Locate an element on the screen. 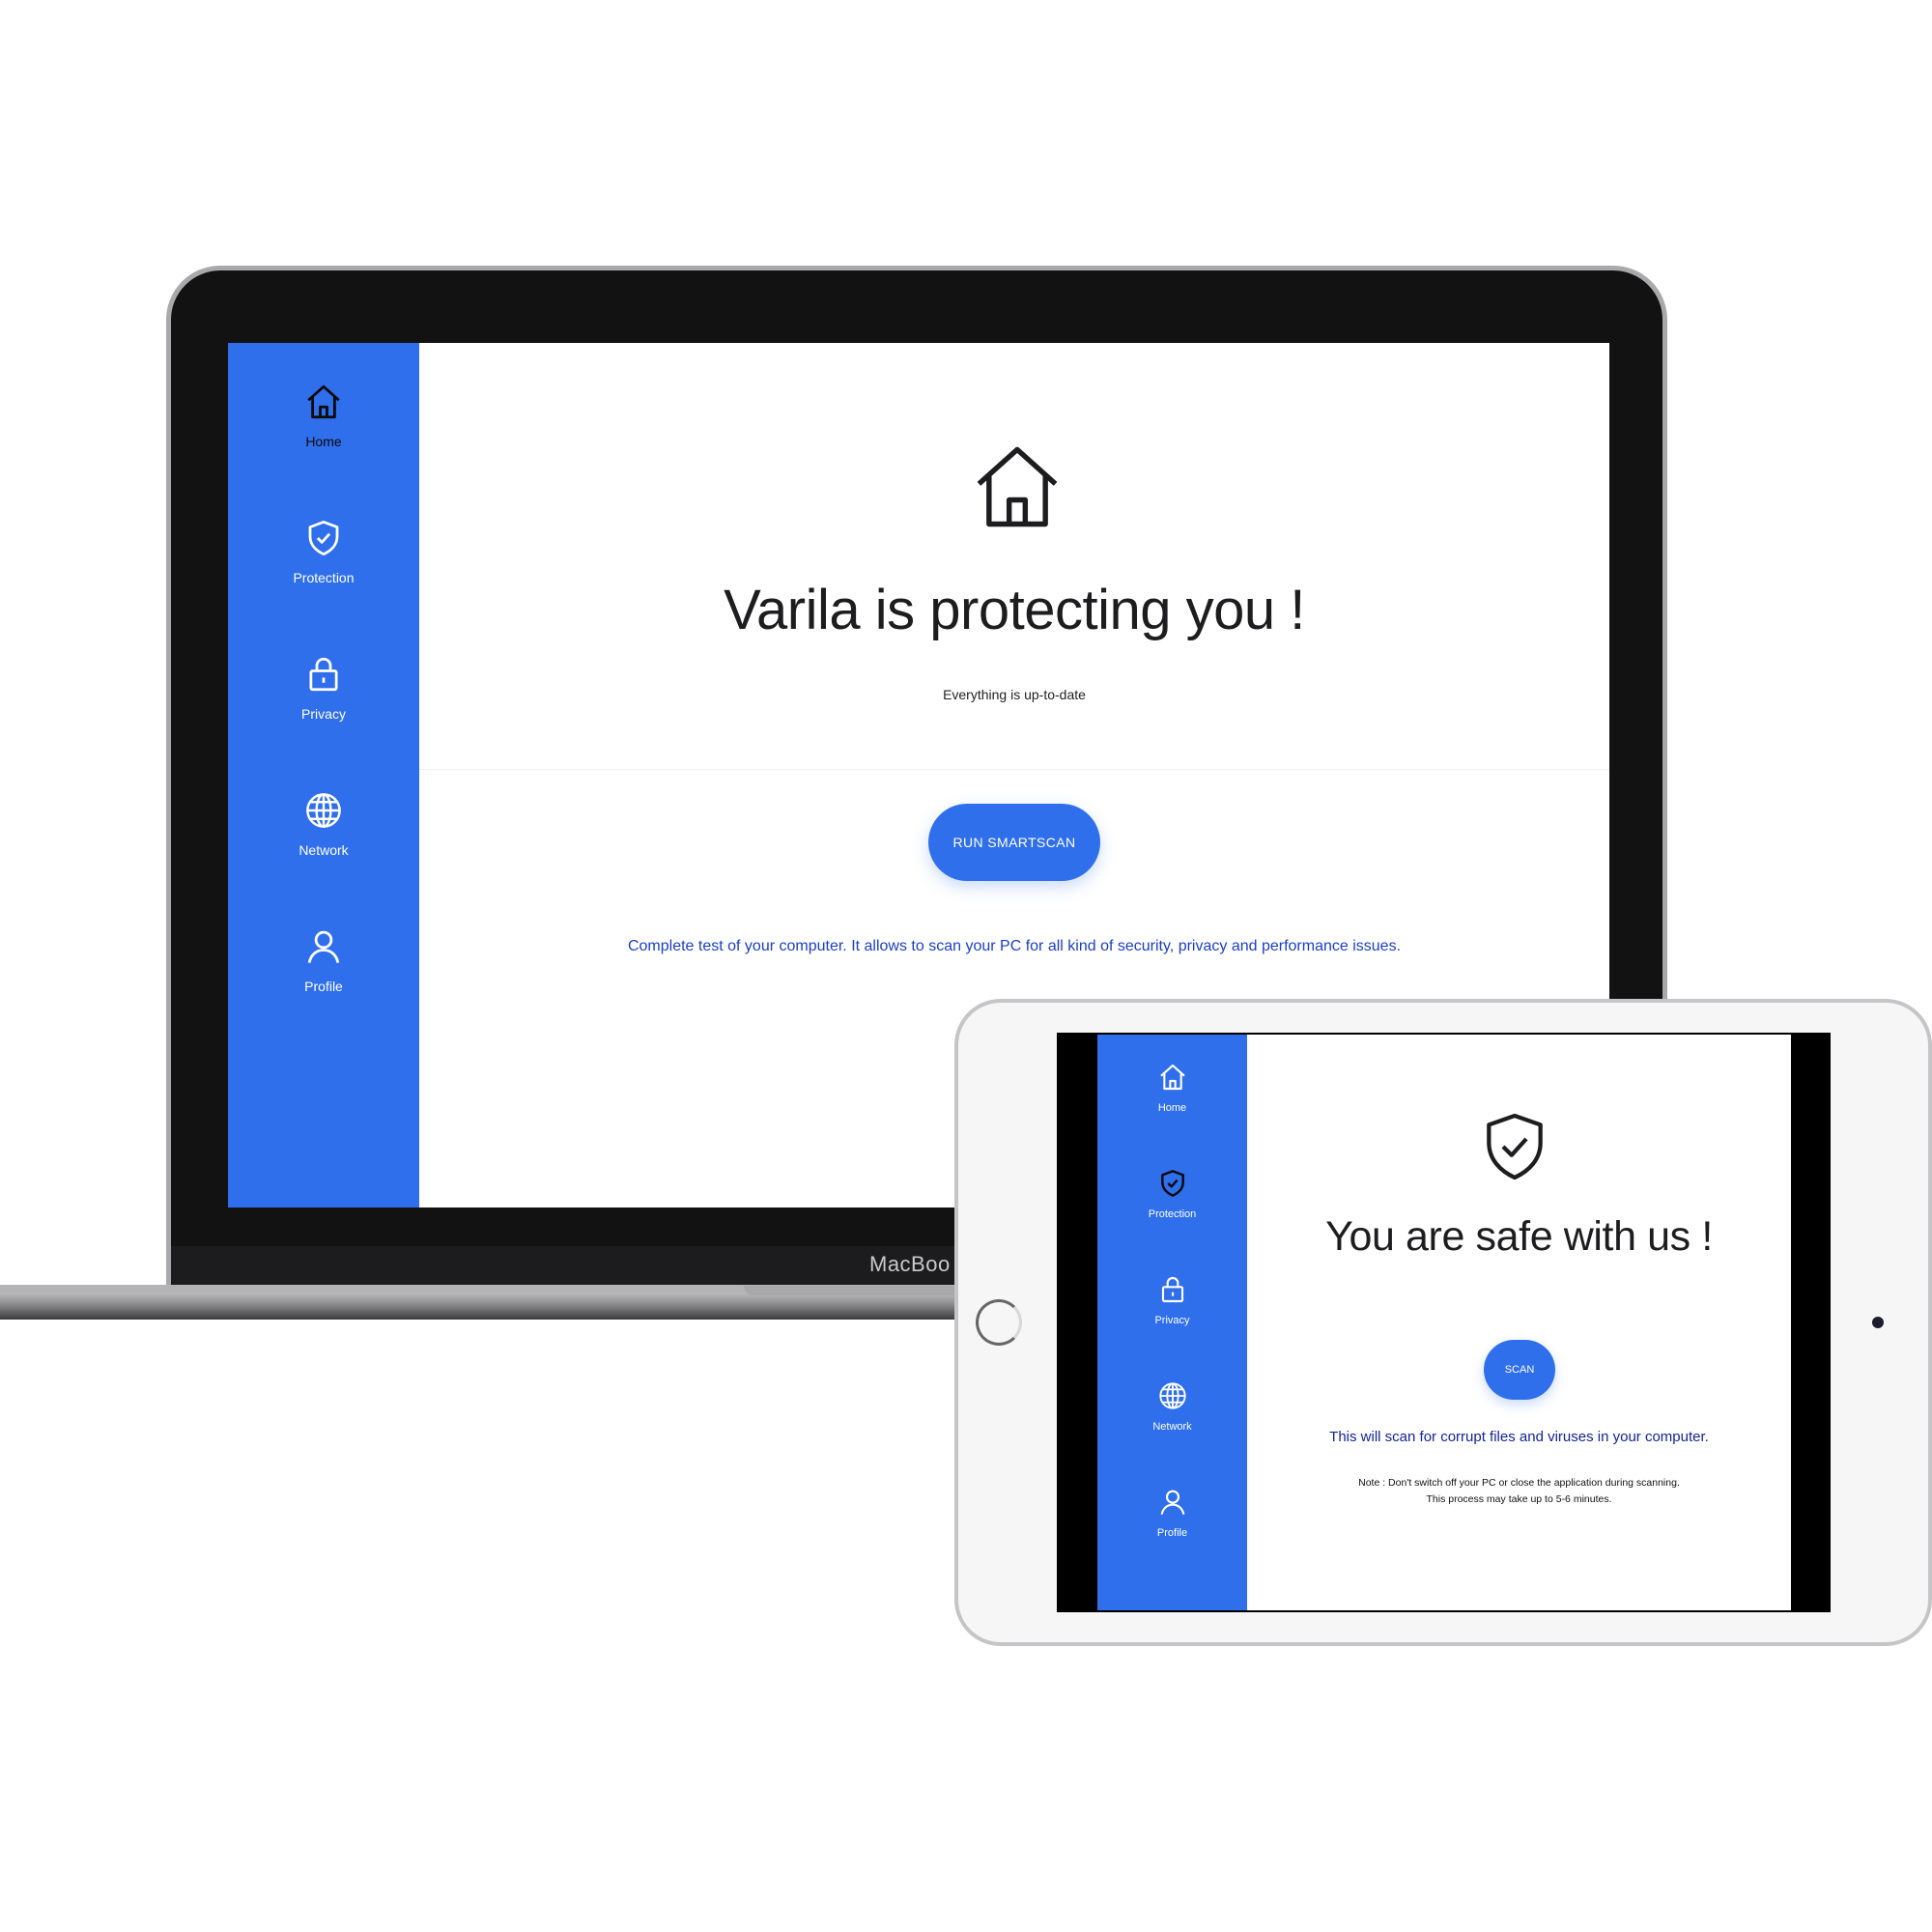 This screenshot has height=1932, width=1932. tablet-sidebar-item-protection: Protection is located at coordinates (1172, 1194).